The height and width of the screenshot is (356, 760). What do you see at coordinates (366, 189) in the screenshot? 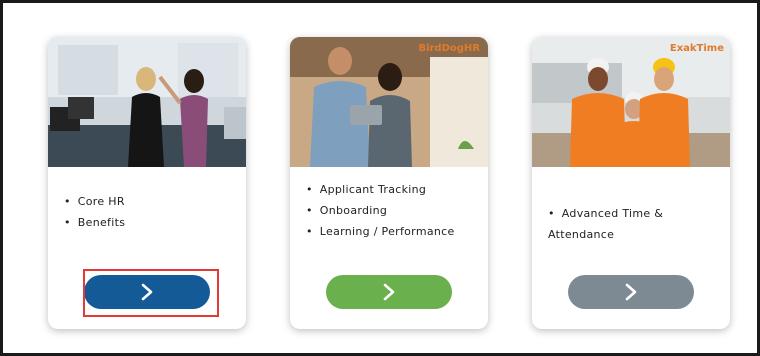
I see `list-item: • Applicant Tracking` at bounding box center [366, 189].